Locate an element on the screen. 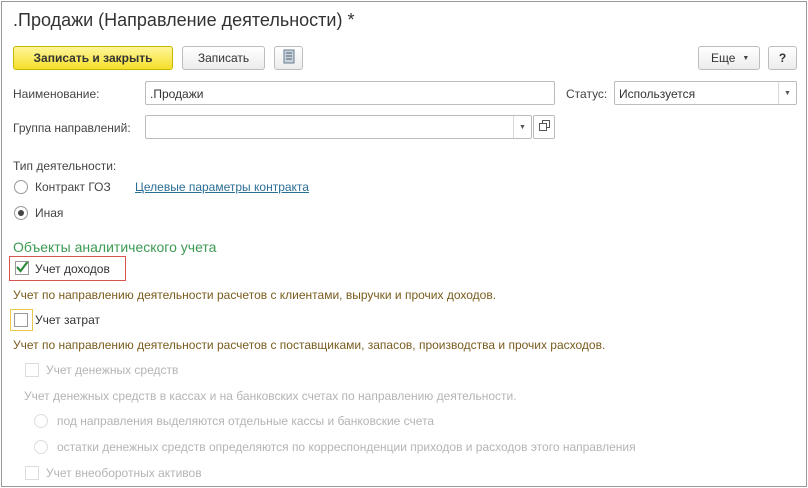  open-window-icon is located at coordinates (544, 127).